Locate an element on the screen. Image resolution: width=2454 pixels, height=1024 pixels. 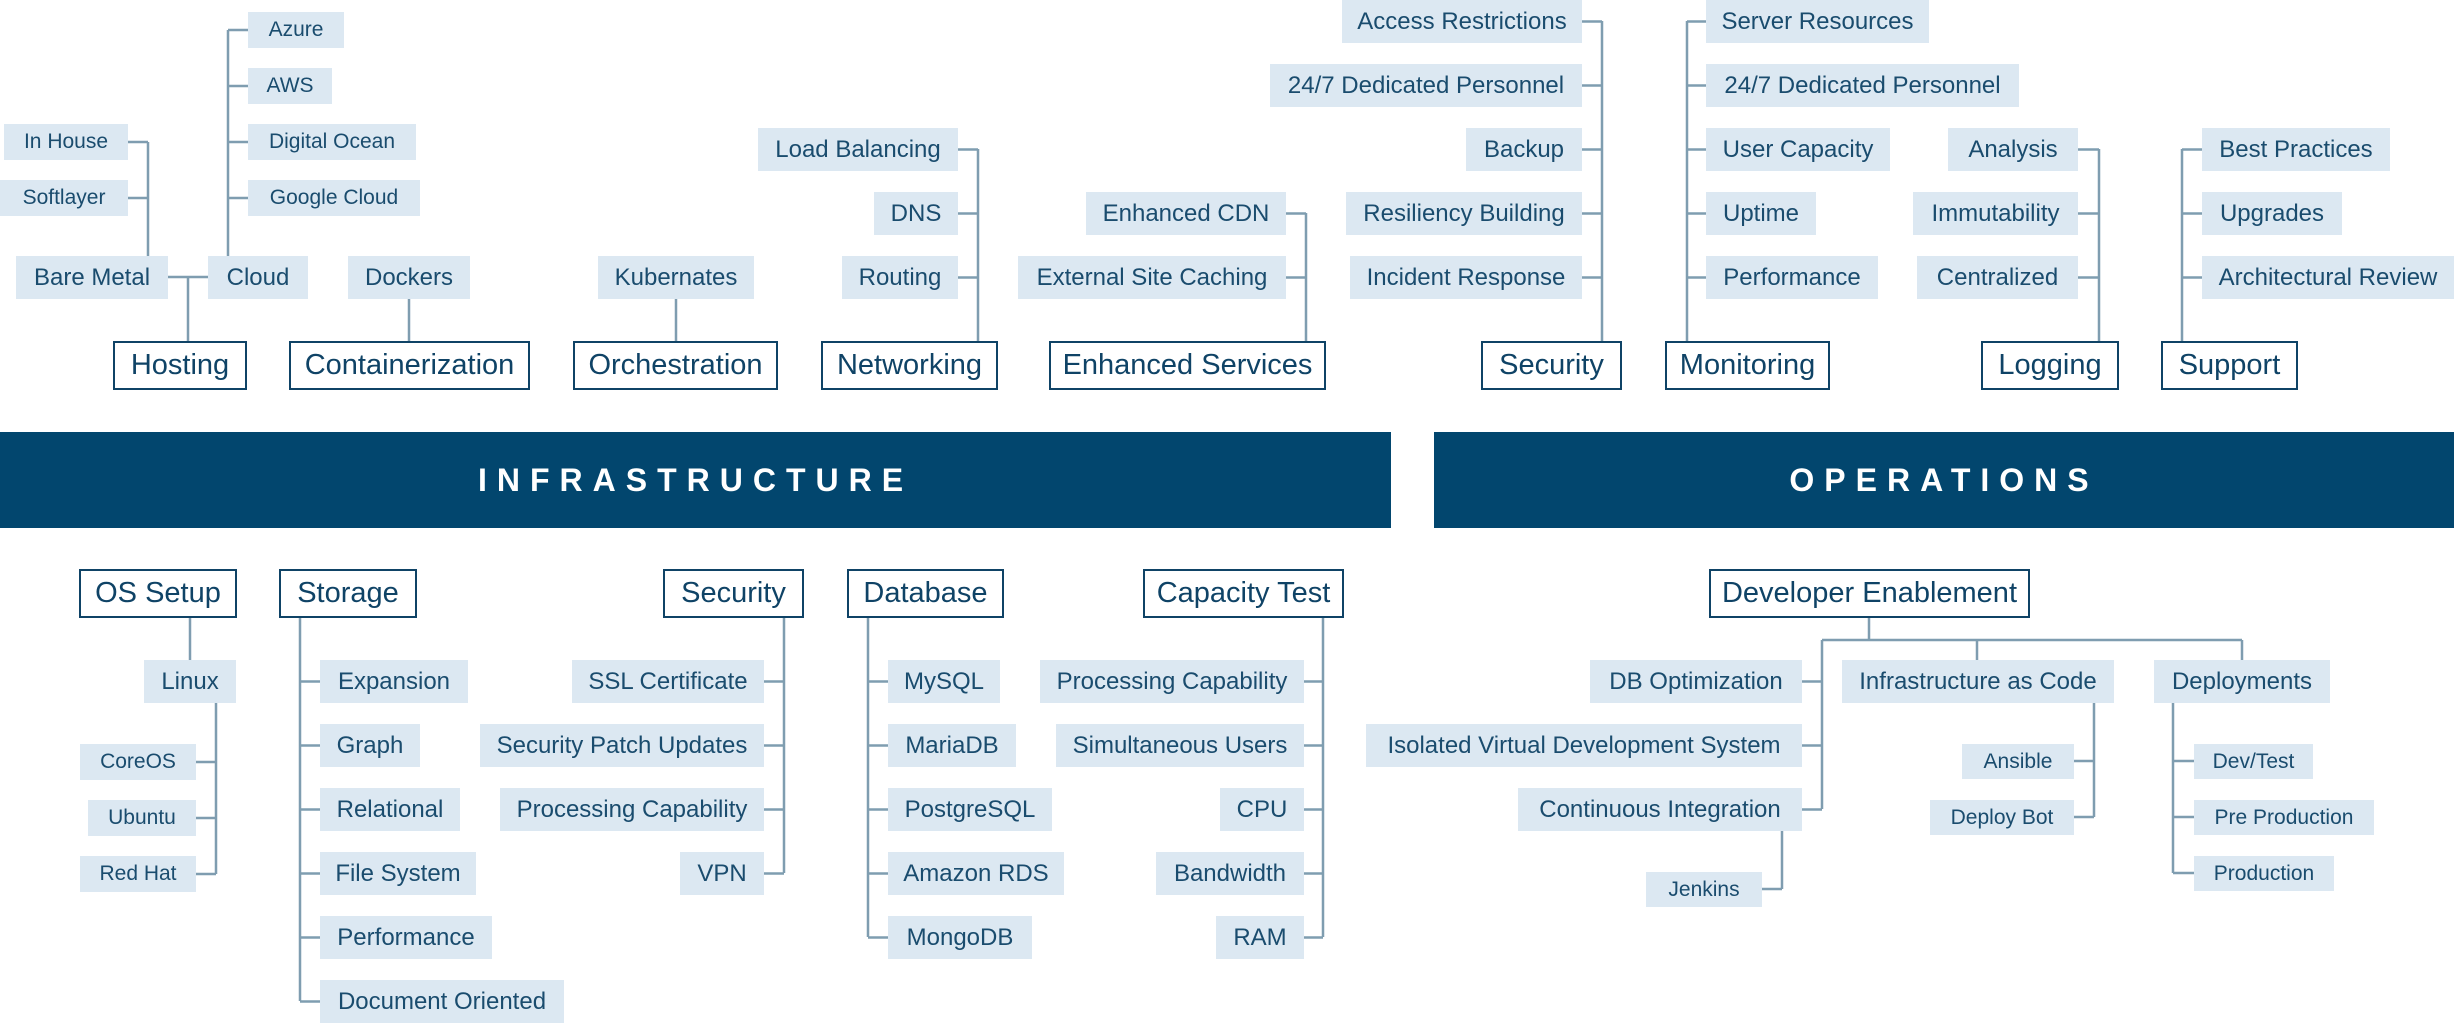
category-containerization: Containerization is located at coordinates (409, 365).